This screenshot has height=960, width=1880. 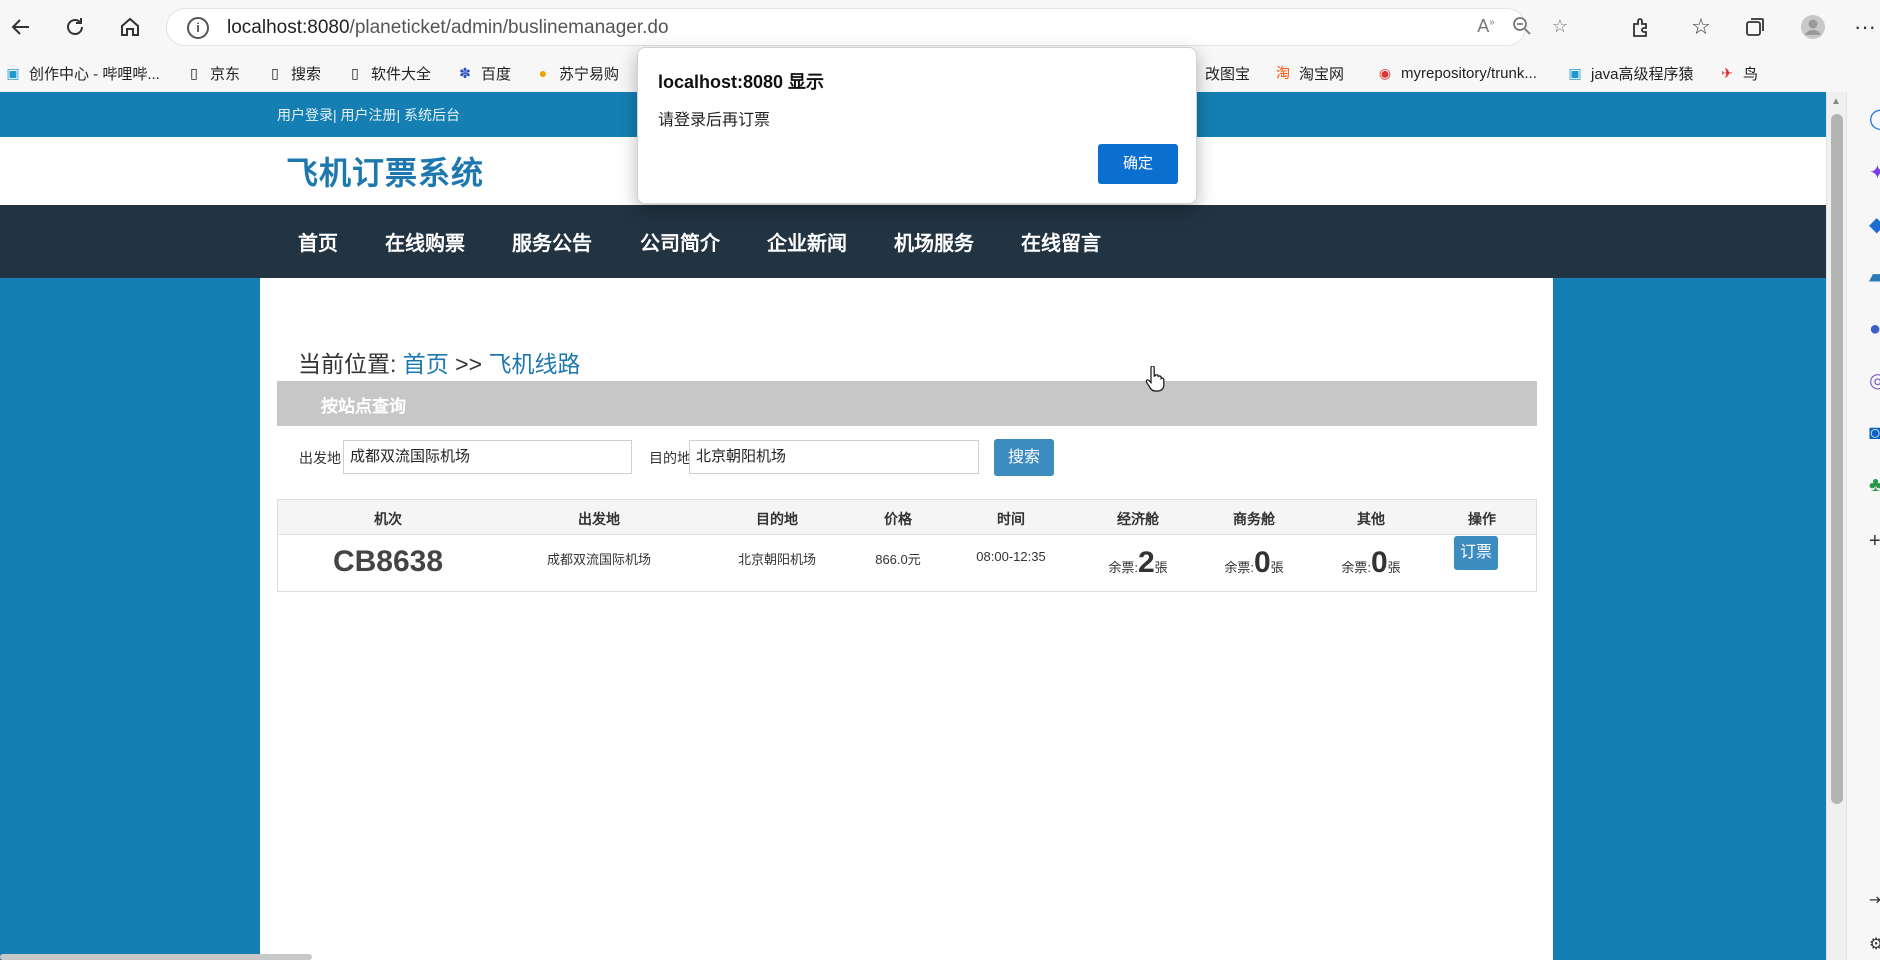 What do you see at coordinates (1738, 73) in the screenshot?
I see `bookmark-item: ✈ 鸟` at bounding box center [1738, 73].